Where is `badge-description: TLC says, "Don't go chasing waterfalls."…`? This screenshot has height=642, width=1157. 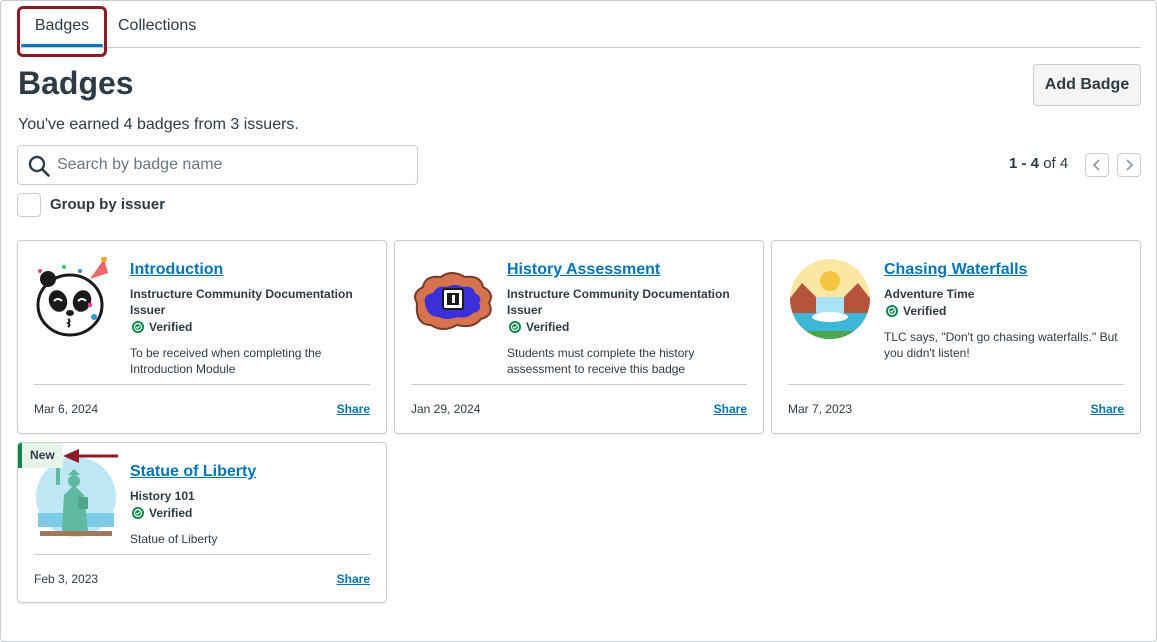 badge-description: TLC says, "Don't go chasing waterfalls."… is located at coordinates (1001, 345).